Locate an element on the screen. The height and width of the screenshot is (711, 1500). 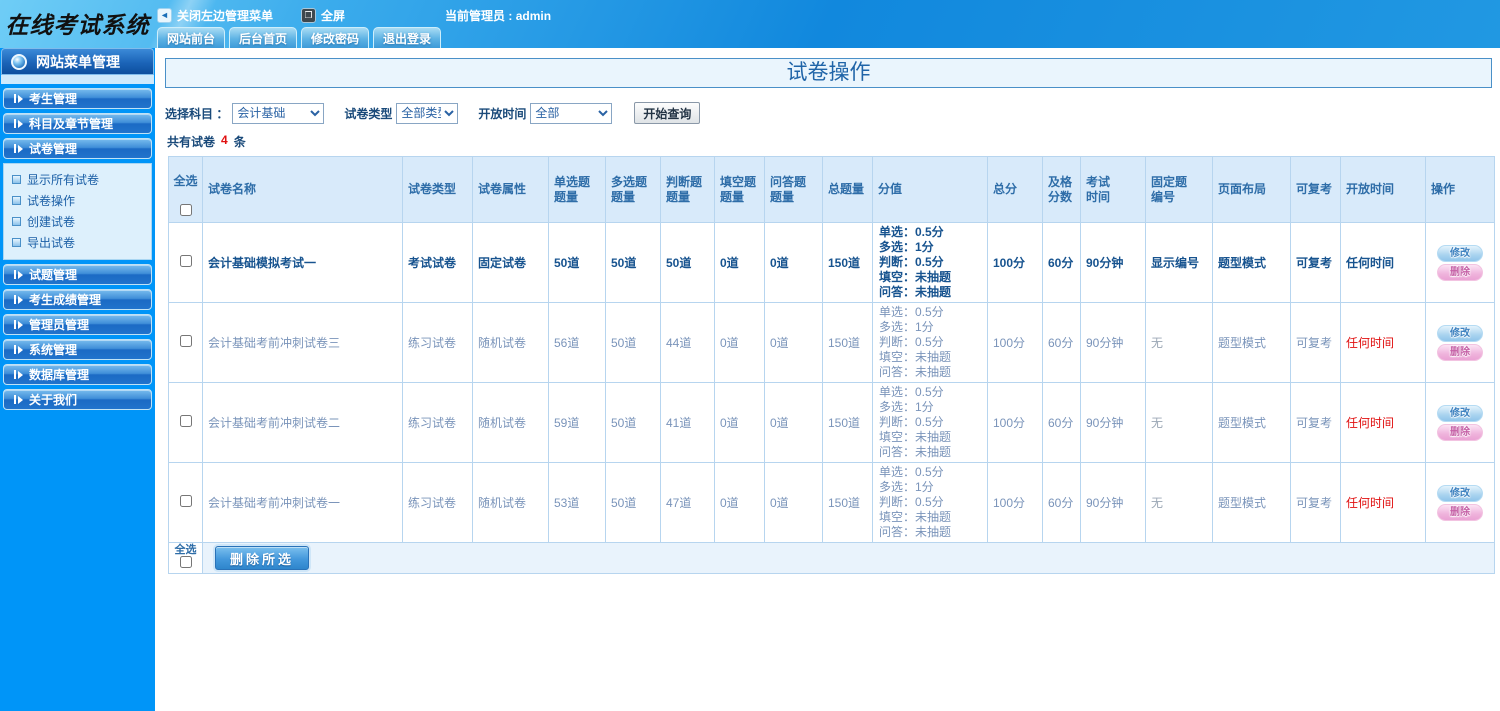
sidebar-item-system-management: 系统管理 is located at coordinates (77, 349).